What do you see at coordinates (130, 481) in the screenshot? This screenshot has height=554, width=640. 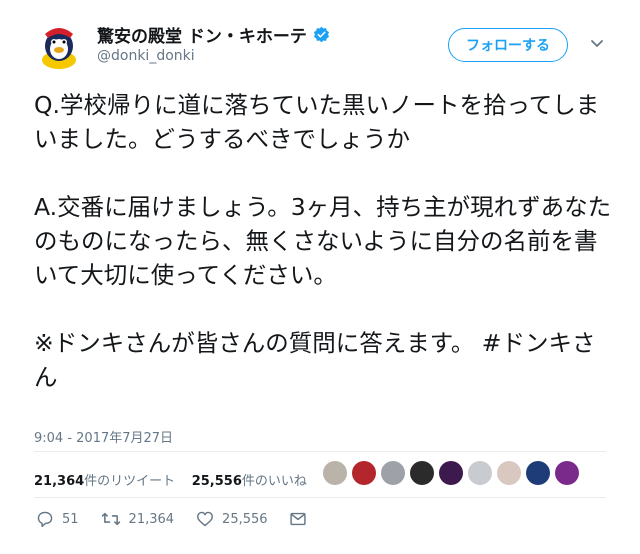 I see `retweets-label: 件のリツイート` at bounding box center [130, 481].